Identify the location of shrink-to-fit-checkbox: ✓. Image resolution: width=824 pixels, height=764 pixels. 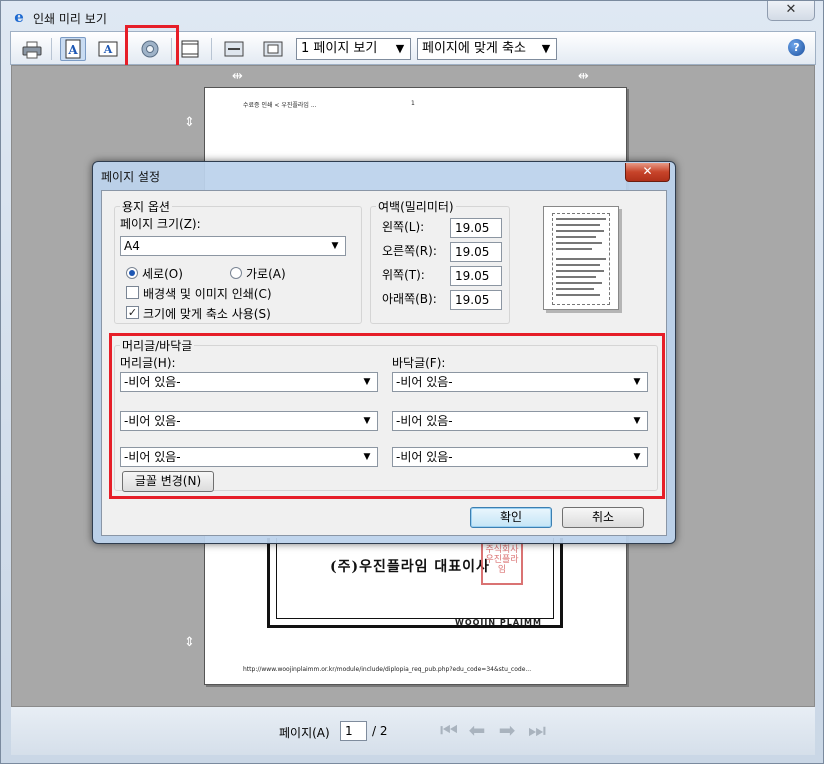
(132, 312).